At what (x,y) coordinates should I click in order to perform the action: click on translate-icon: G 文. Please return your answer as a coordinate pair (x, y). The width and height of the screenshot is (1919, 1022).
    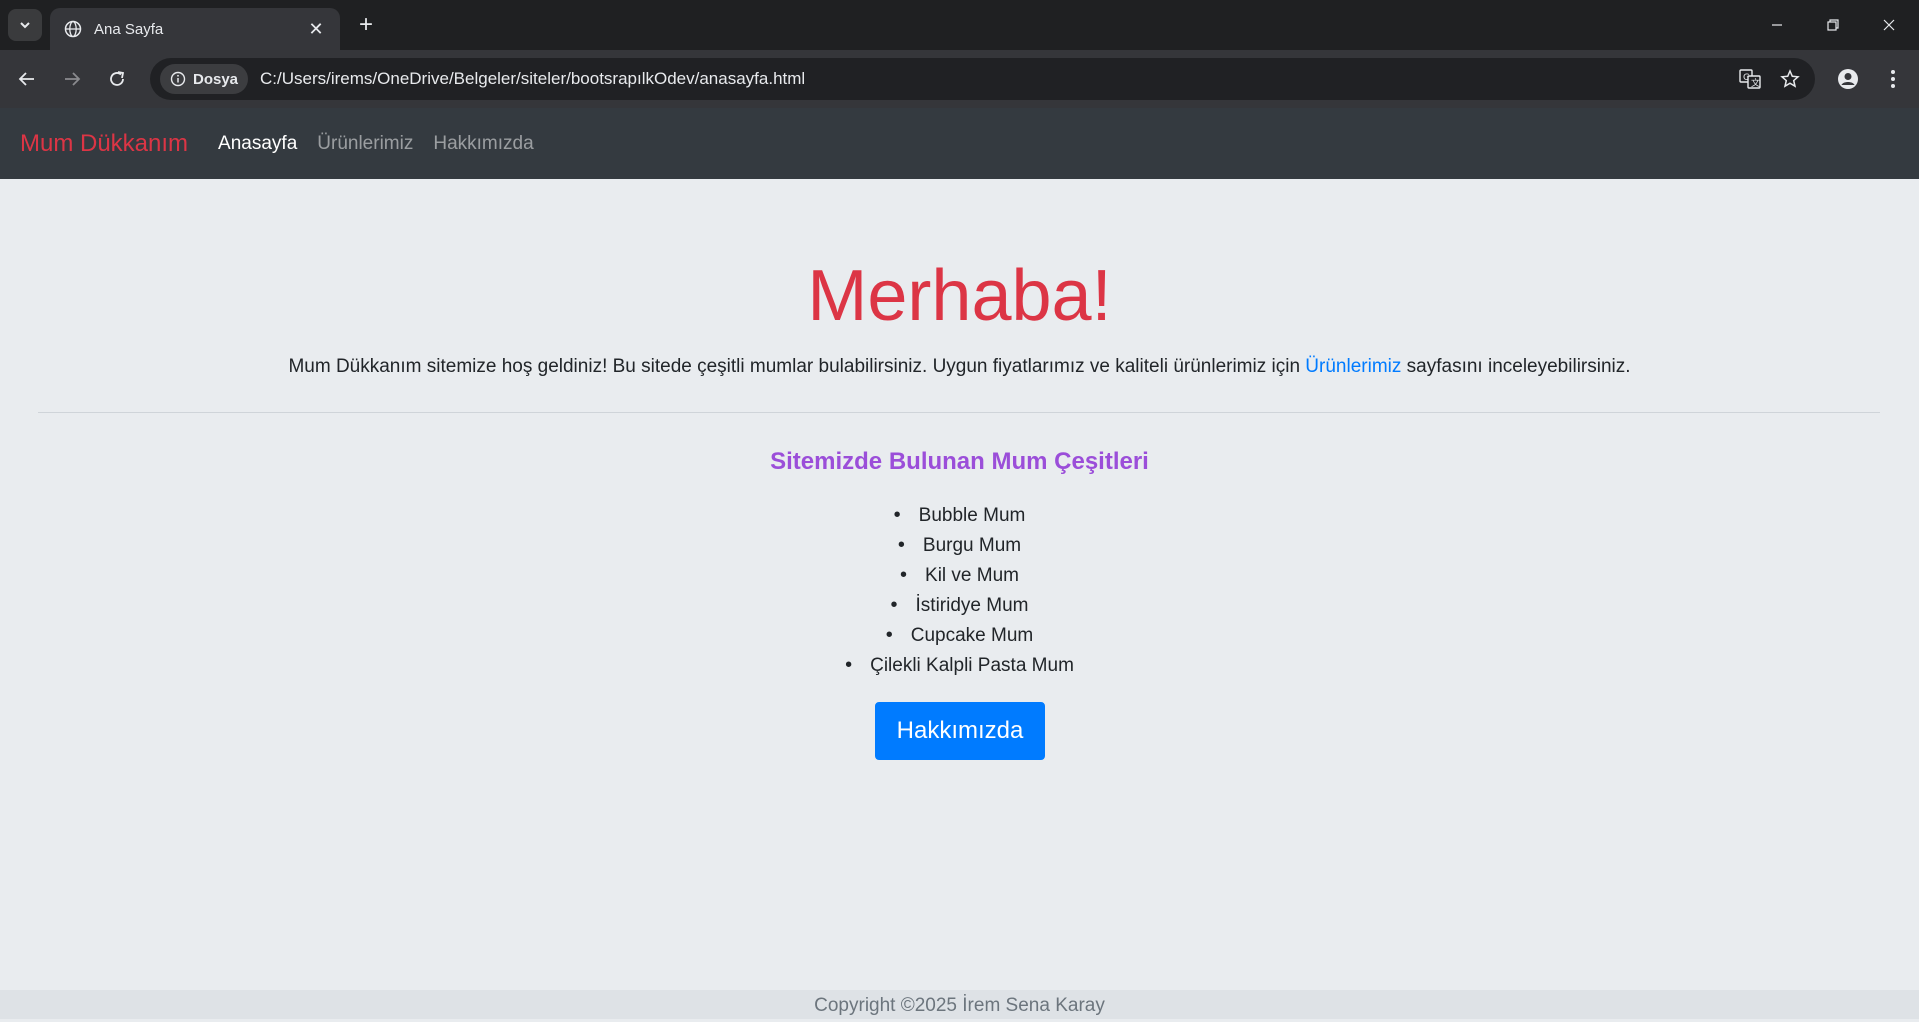
    Looking at the image, I should click on (1750, 79).